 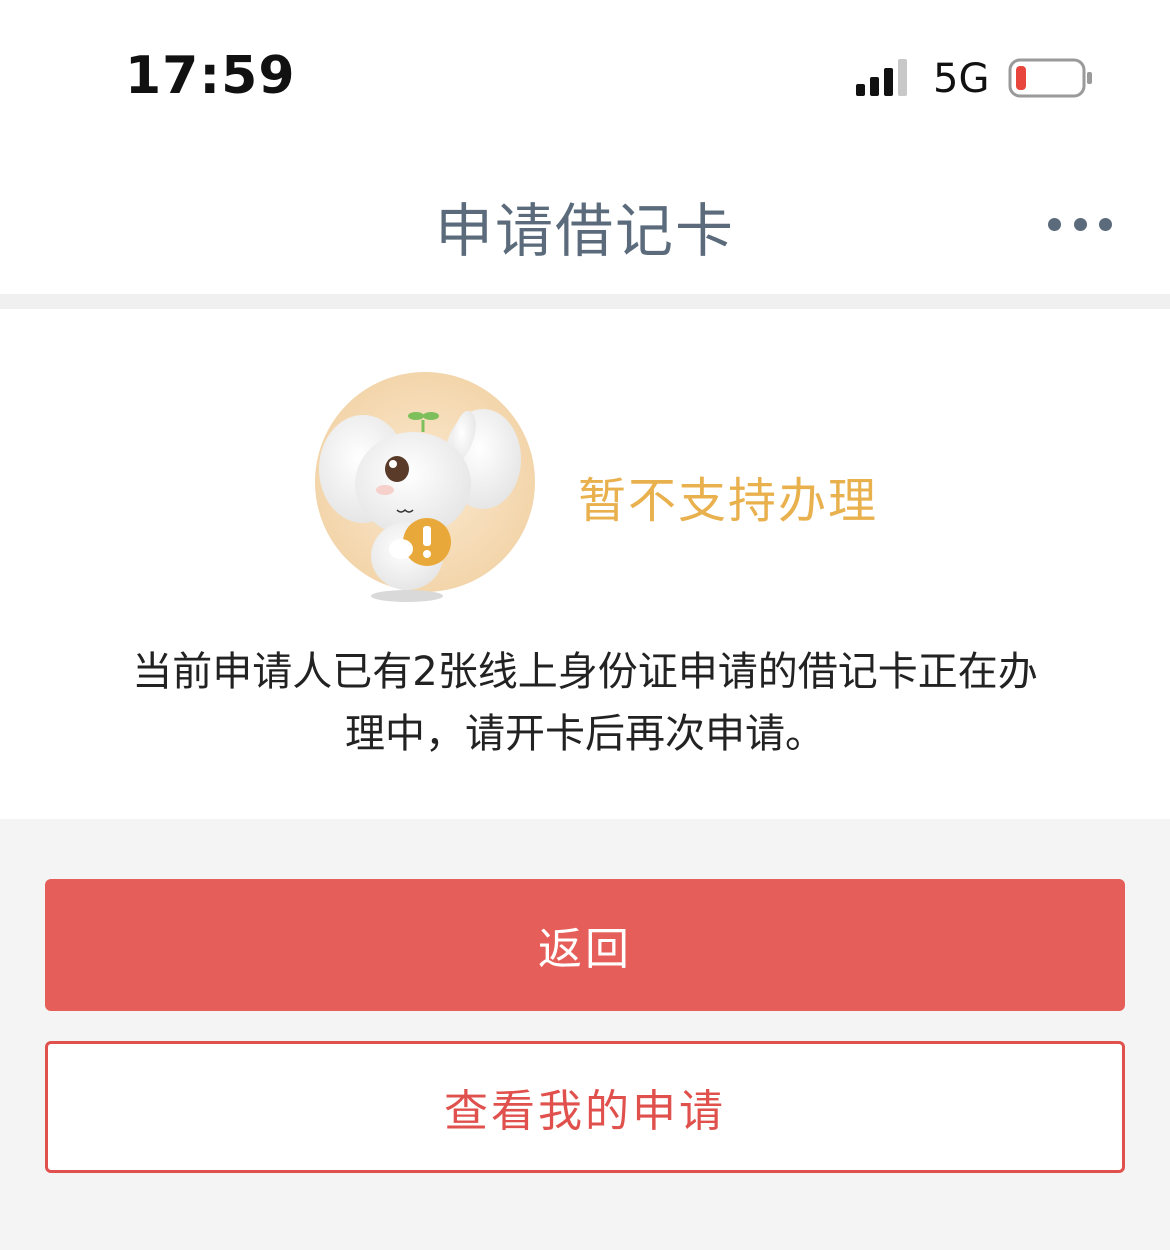 I want to click on nav-bar: 申请借记卡, so click(x=585, y=222).